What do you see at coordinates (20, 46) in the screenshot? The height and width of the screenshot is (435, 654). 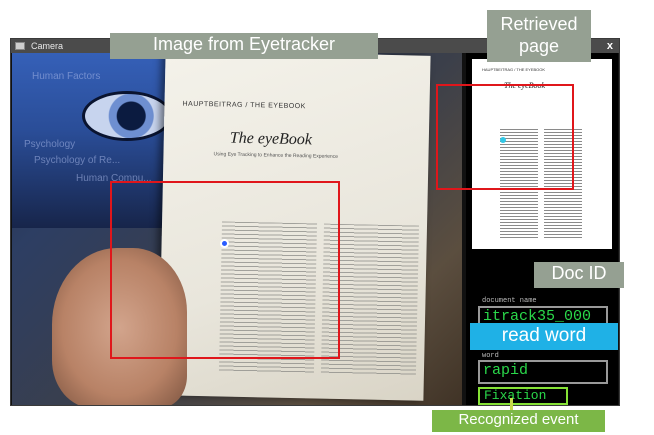 I see `camera-app-icon` at bounding box center [20, 46].